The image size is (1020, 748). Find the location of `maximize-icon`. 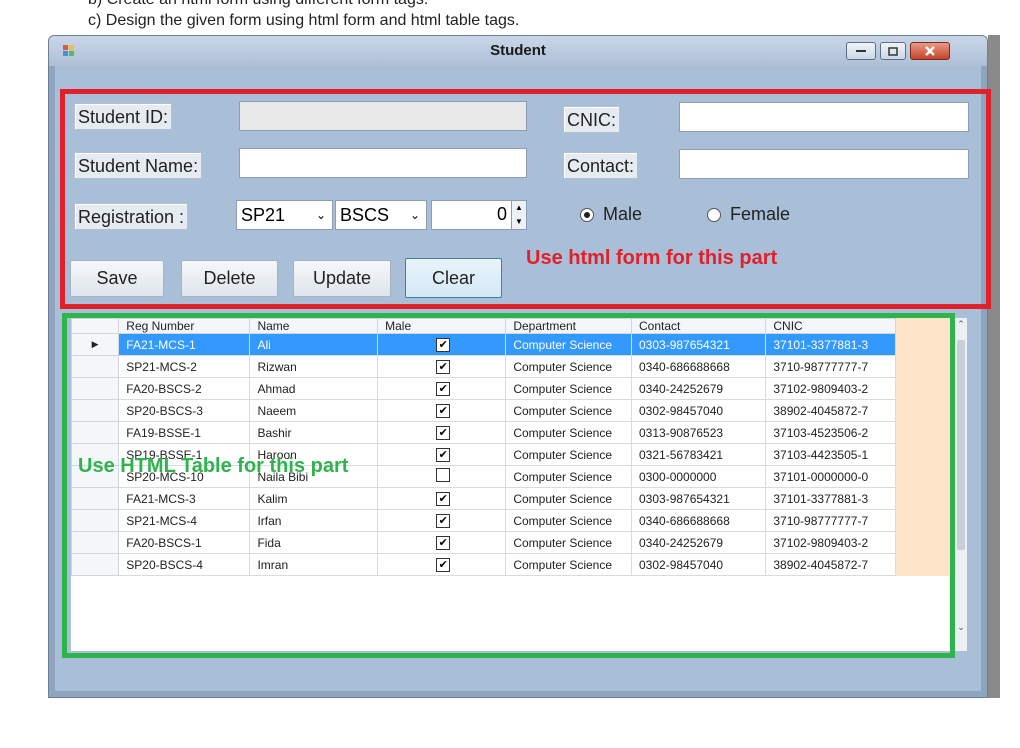

maximize-icon is located at coordinates (893, 51).